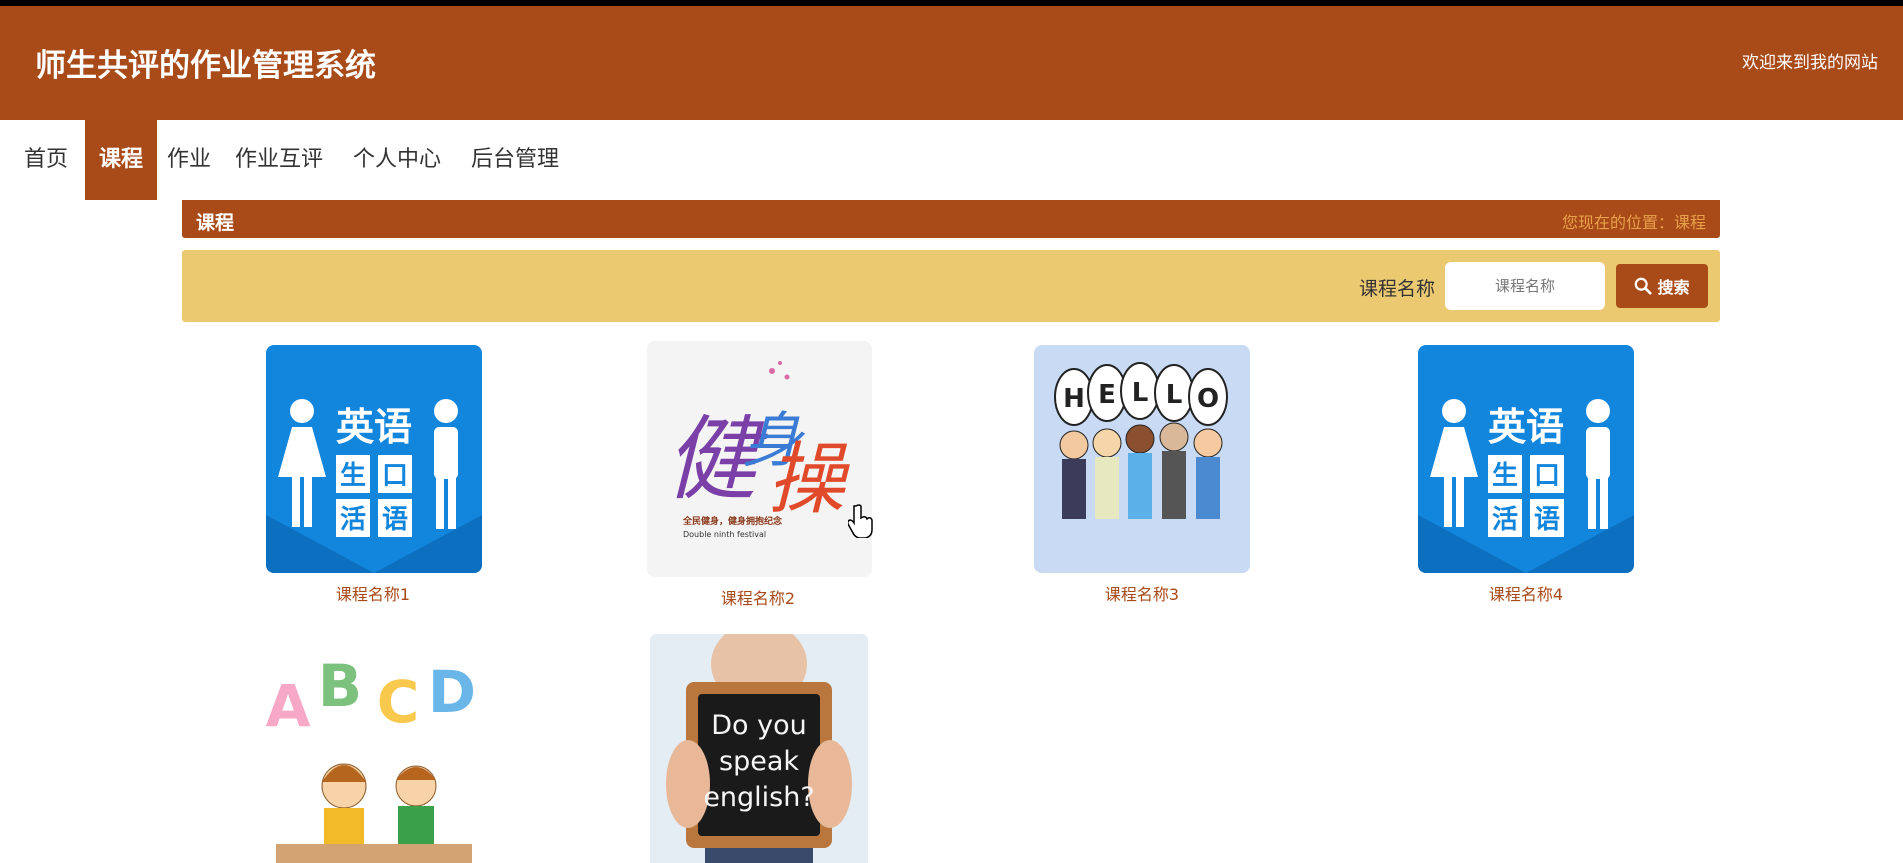 The height and width of the screenshot is (863, 1903). What do you see at coordinates (340, 686) in the screenshot?
I see `svg-text: B` at bounding box center [340, 686].